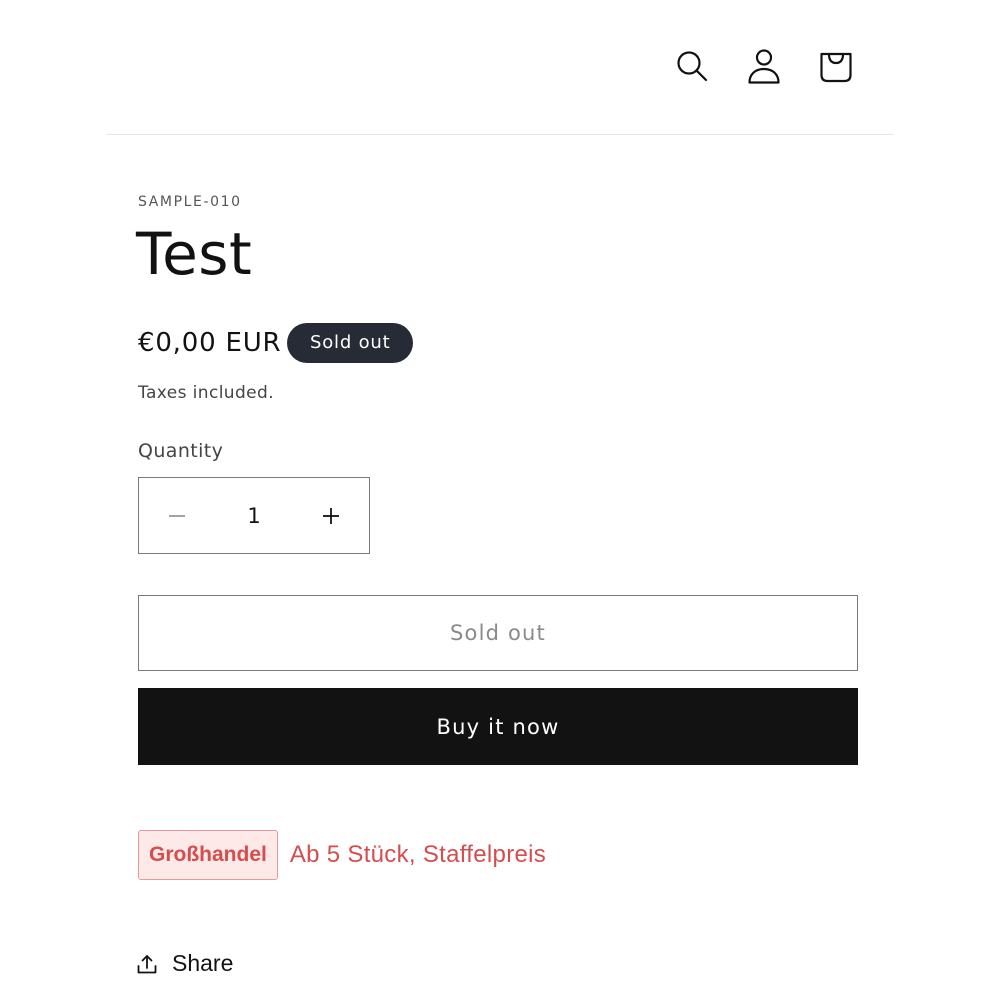  I want to click on quantity-stepper, so click(254, 515).